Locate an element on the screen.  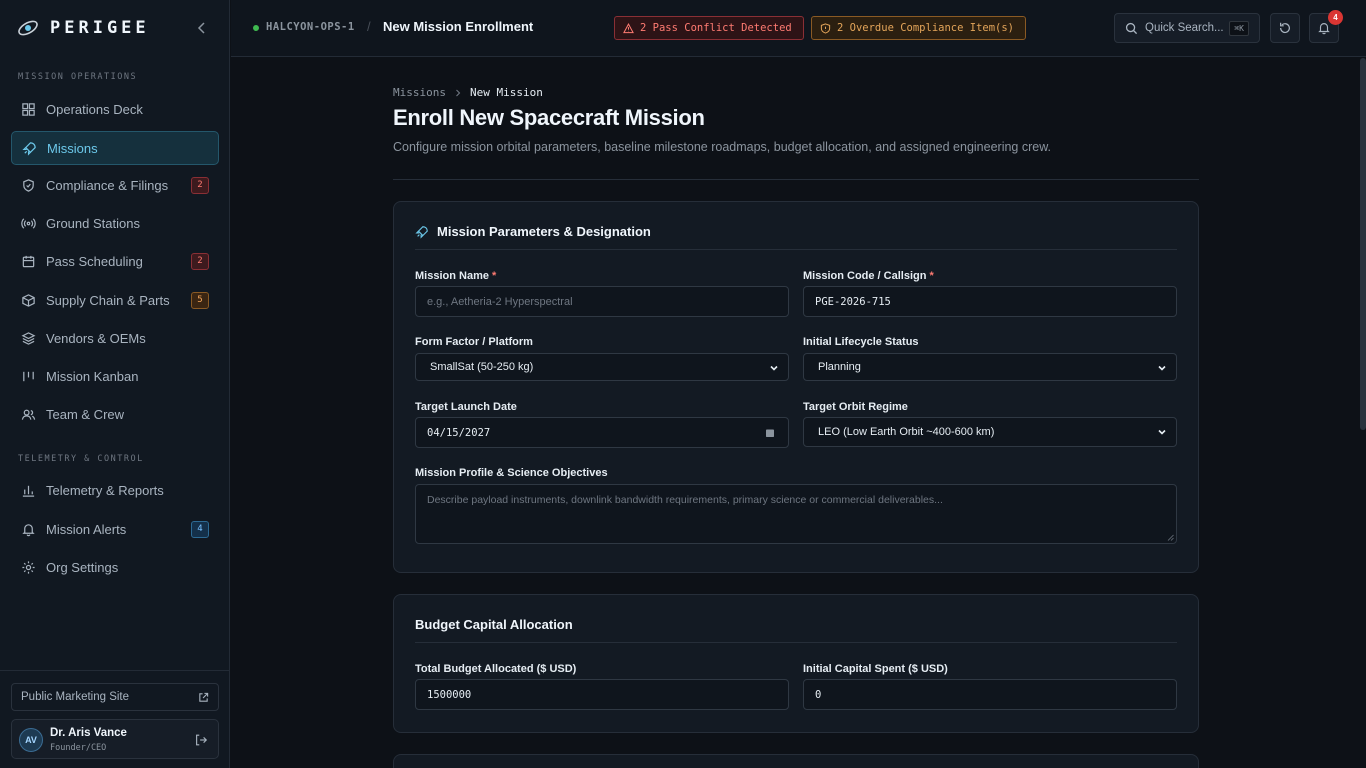
section-label-mission-operations: MISSION OPERATIONS is located at coordinates (78, 77).